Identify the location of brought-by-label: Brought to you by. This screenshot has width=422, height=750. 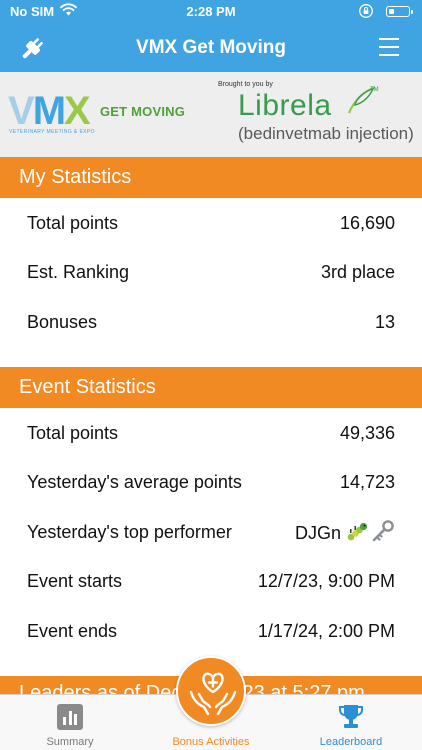
(245, 84).